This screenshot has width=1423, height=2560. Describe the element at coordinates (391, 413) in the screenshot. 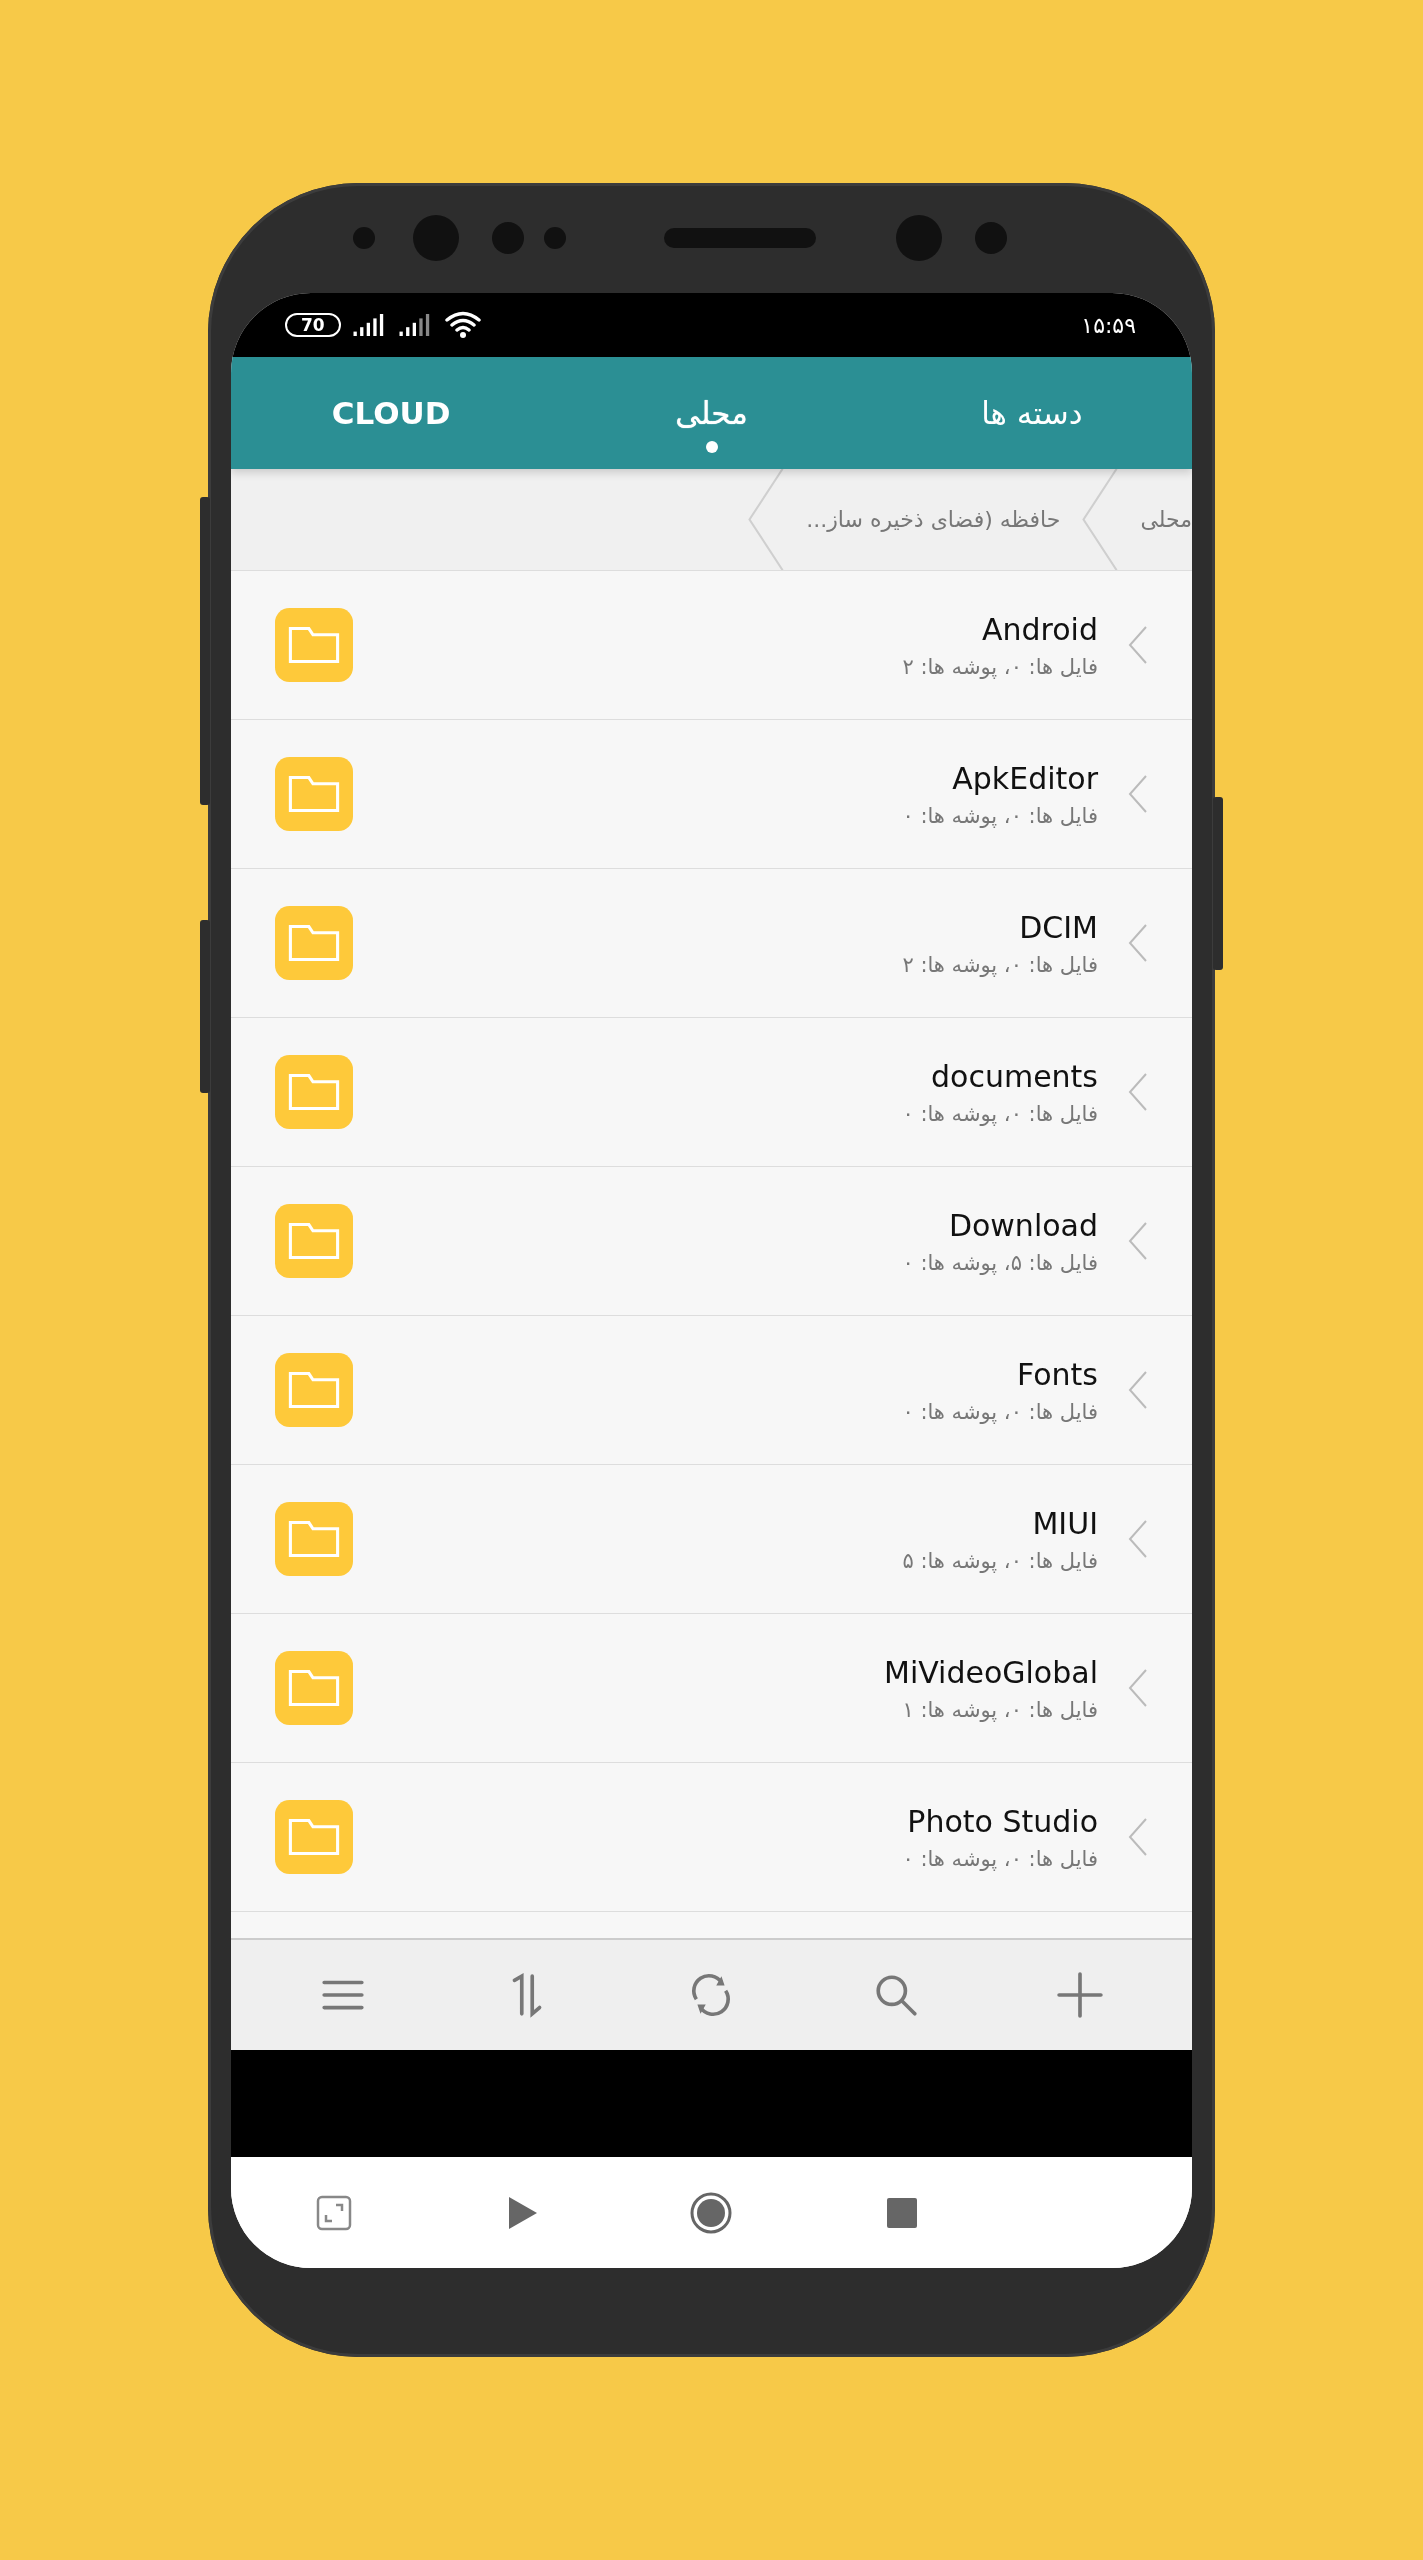

I see `tab: CLOUD` at that location.